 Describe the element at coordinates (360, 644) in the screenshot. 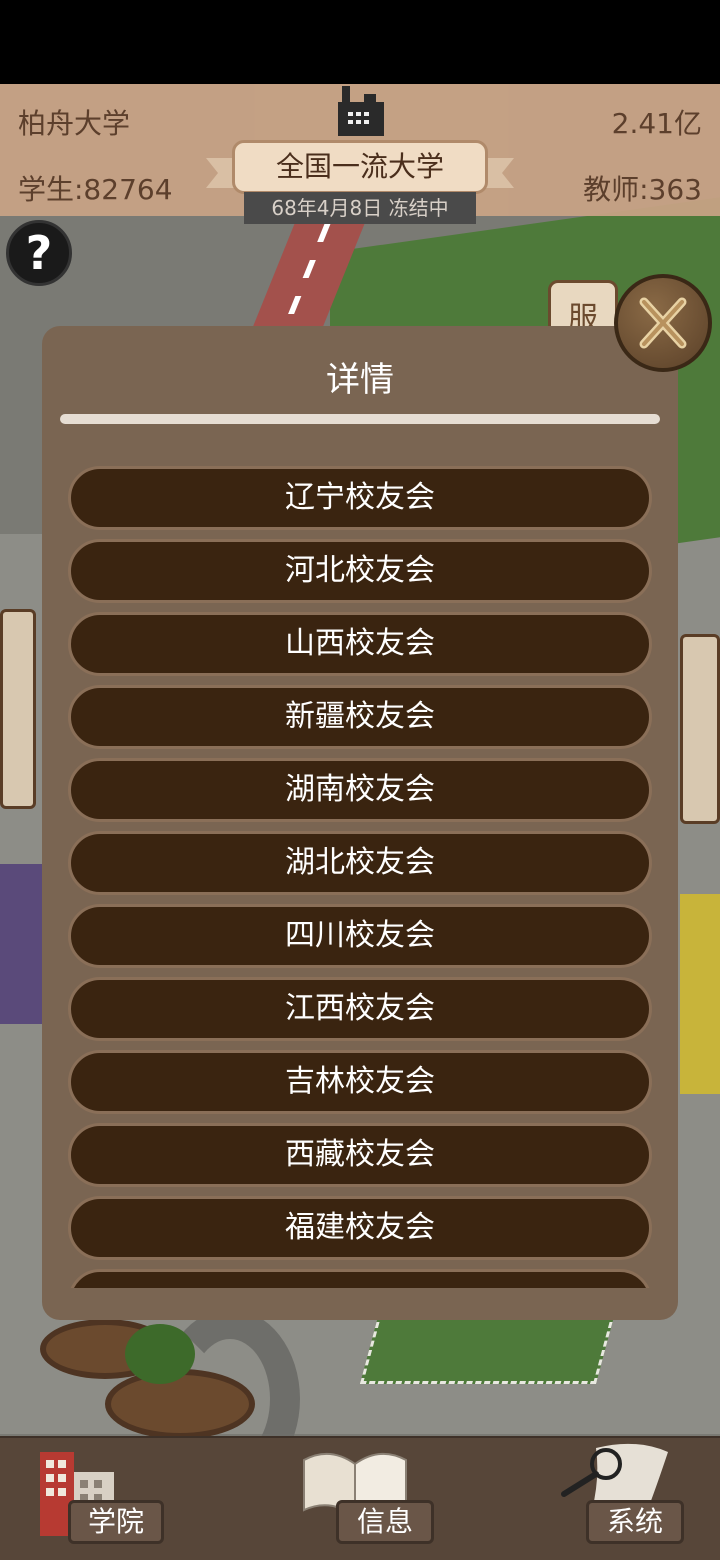

I see `list-item: 山西校友会` at that location.